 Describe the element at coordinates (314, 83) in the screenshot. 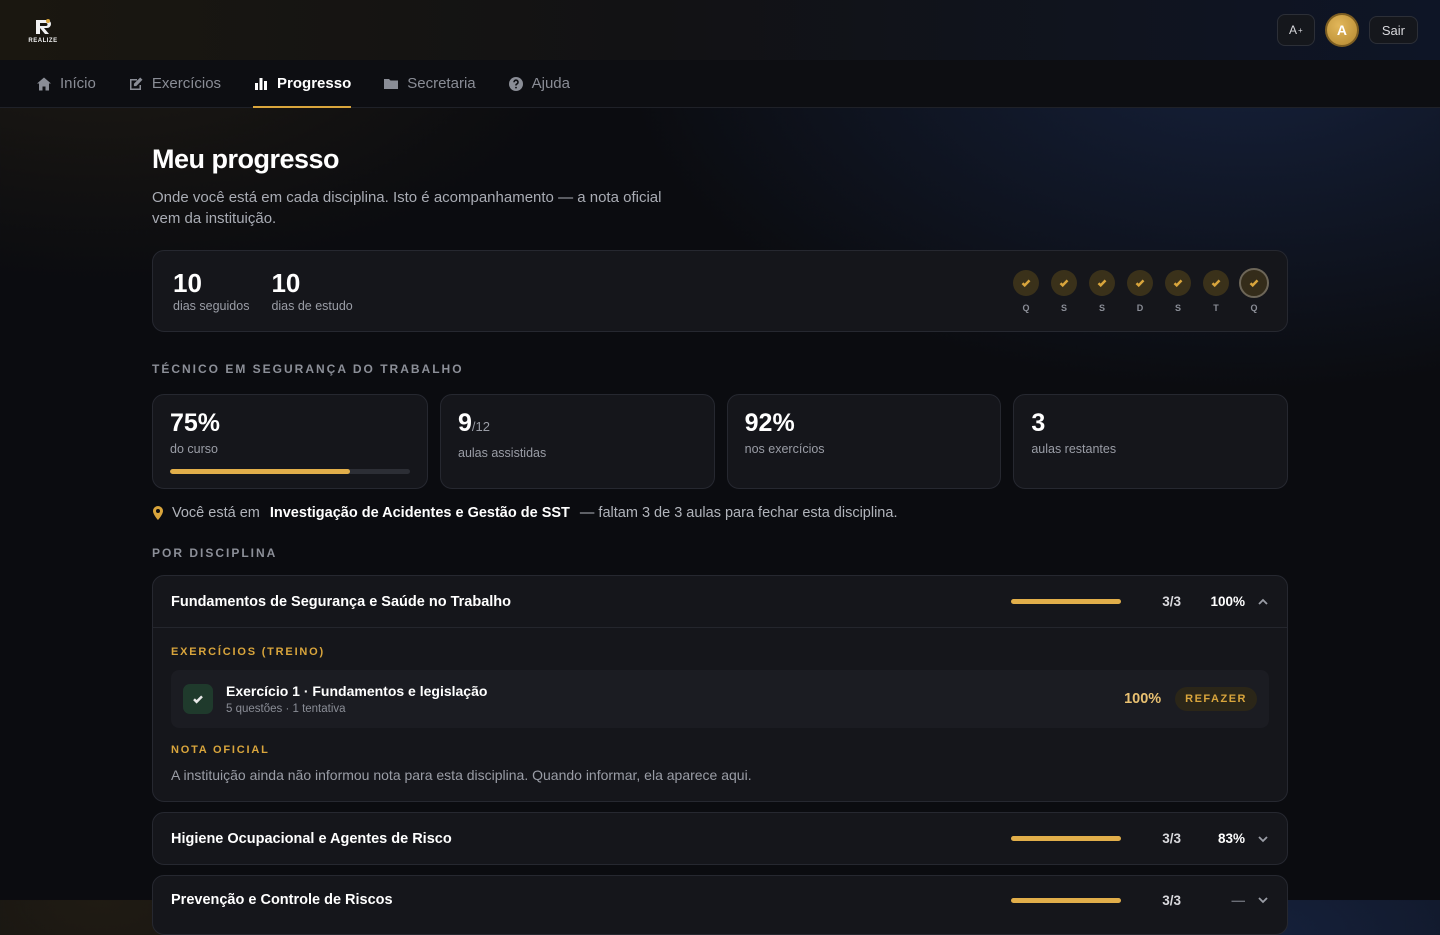

I see `nav-label: Progresso` at that location.